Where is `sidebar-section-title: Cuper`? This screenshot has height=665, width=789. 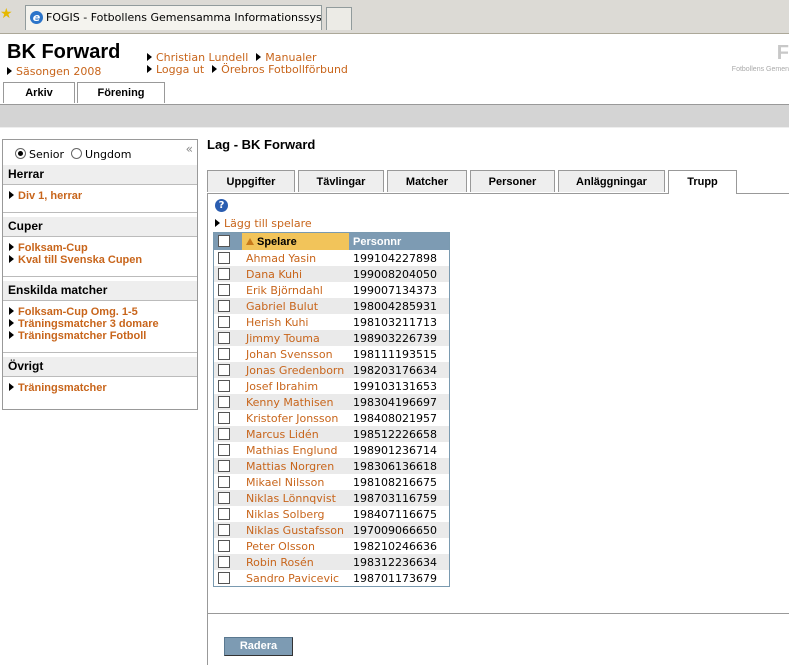 sidebar-section-title: Cuper is located at coordinates (100, 227).